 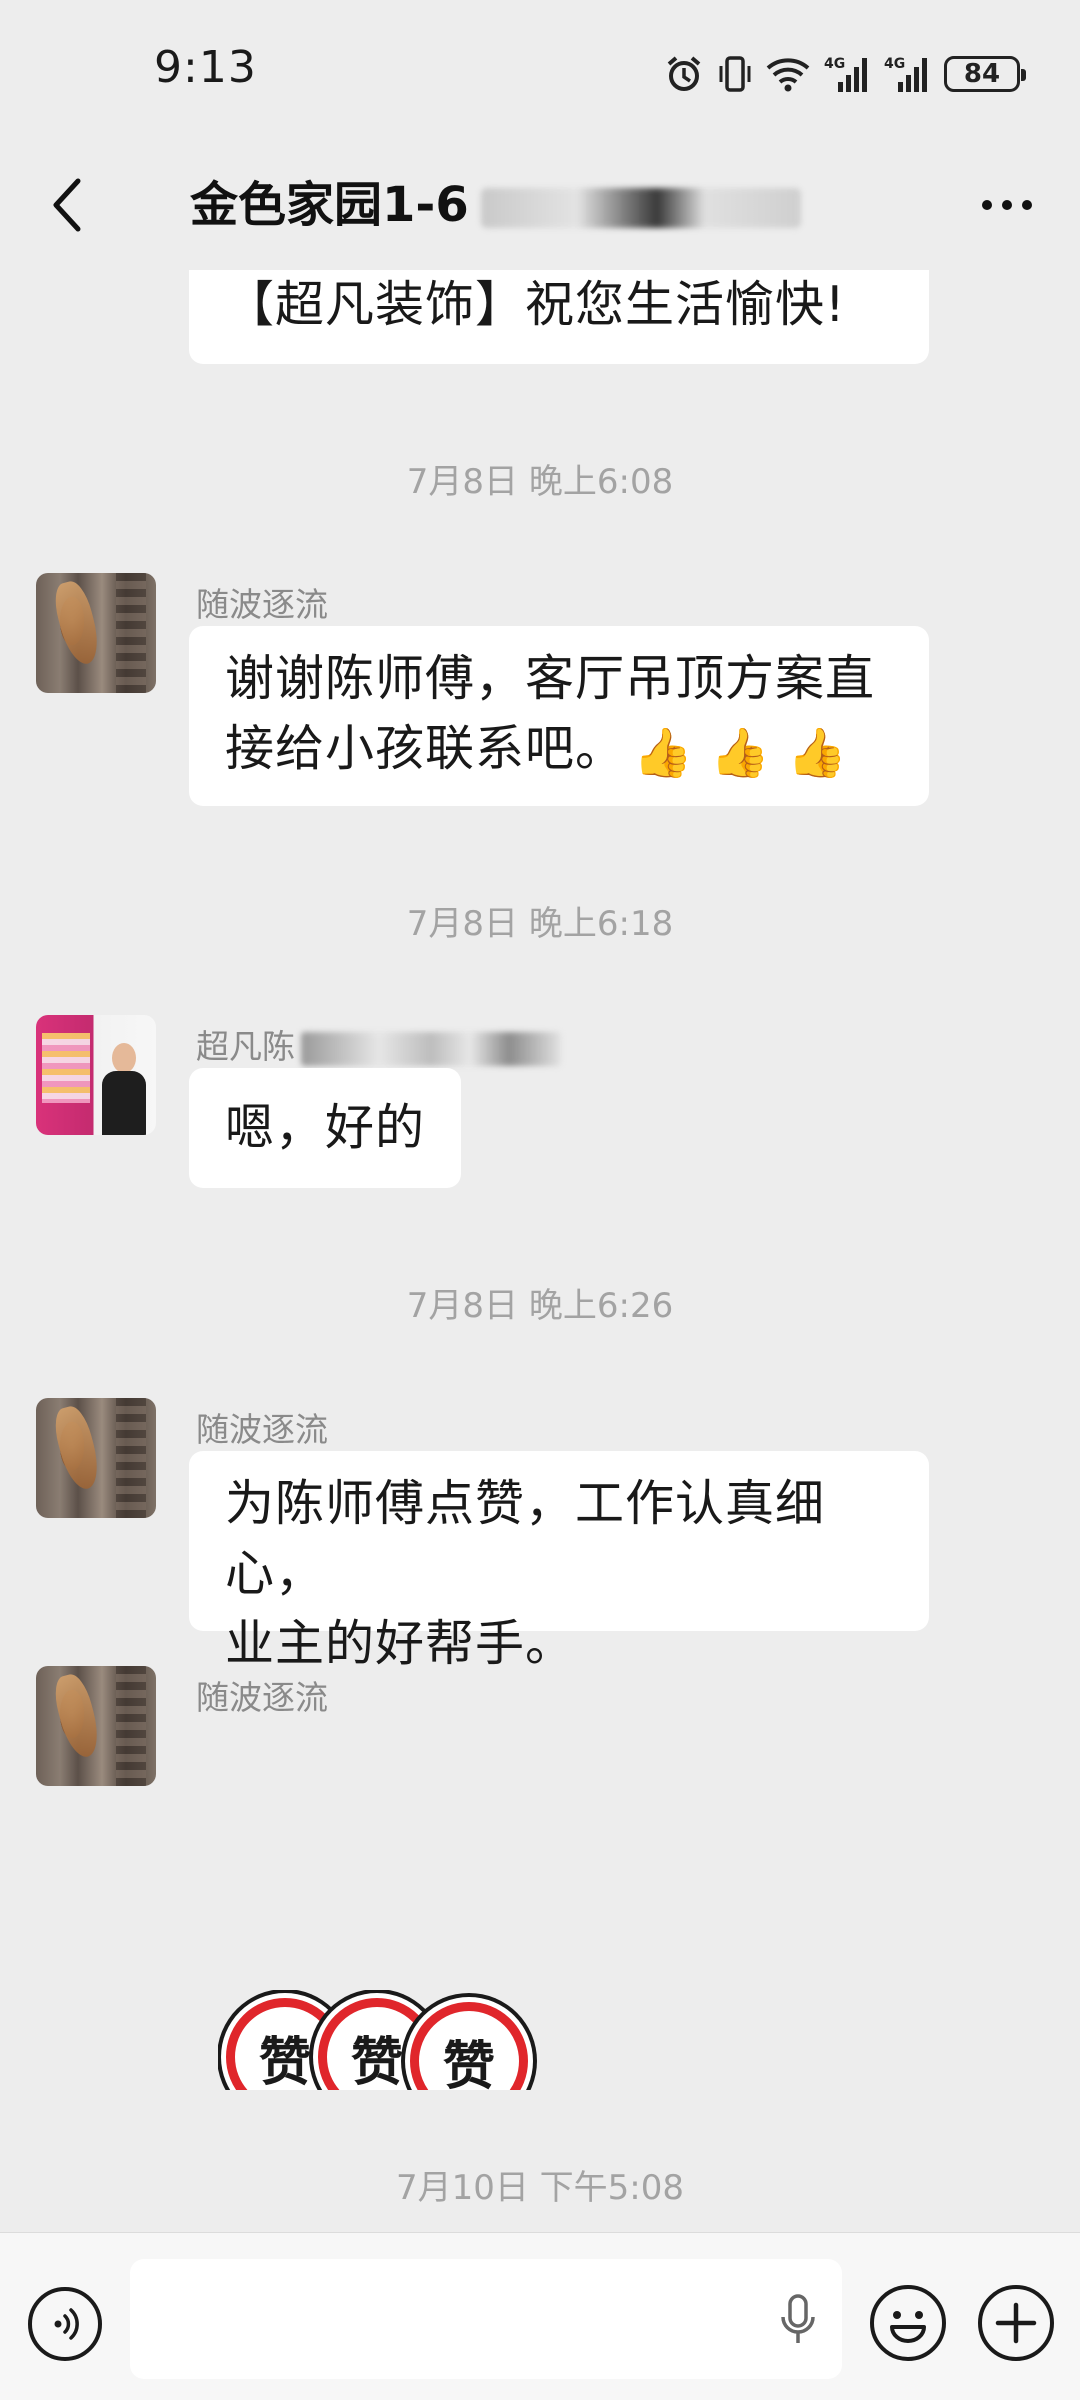 I want to click on message-text-line: 接给小孩联系吧。 👍 👍 👍, so click(x=559, y=751).